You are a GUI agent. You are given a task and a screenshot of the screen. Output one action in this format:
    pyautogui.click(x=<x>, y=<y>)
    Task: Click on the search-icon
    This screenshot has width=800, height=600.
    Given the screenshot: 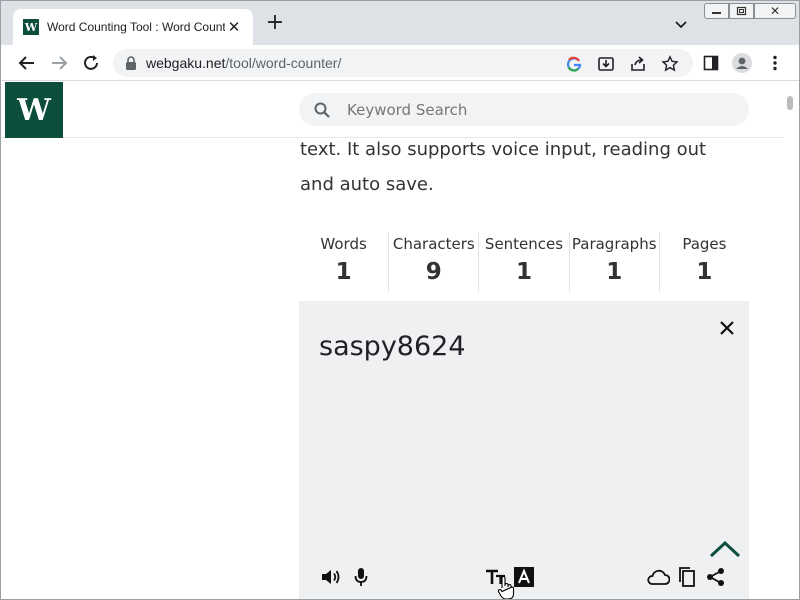 What is the action you would take?
    pyautogui.click(x=322, y=110)
    